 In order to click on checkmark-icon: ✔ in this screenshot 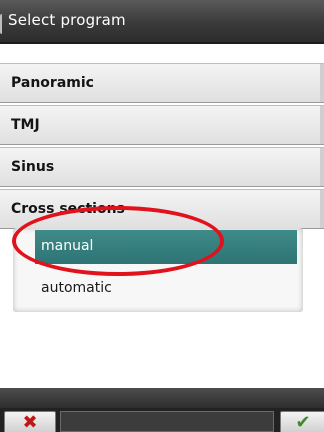, I will do `click(303, 422)`.